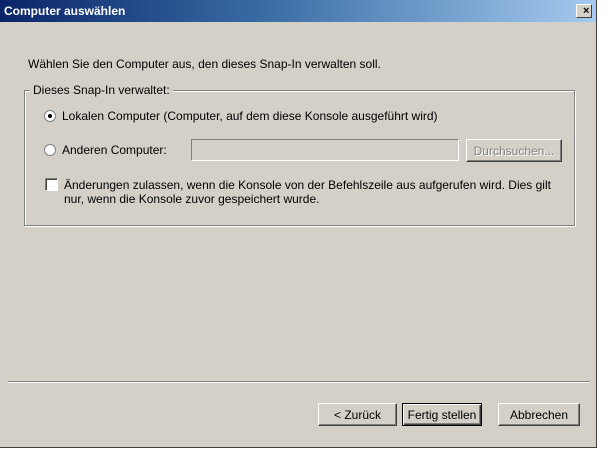 The image size is (605, 452). What do you see at coordinates (51, 184) in the screenshot?
I see `allow-changes-checkbox` at bounding box center [51, 184].